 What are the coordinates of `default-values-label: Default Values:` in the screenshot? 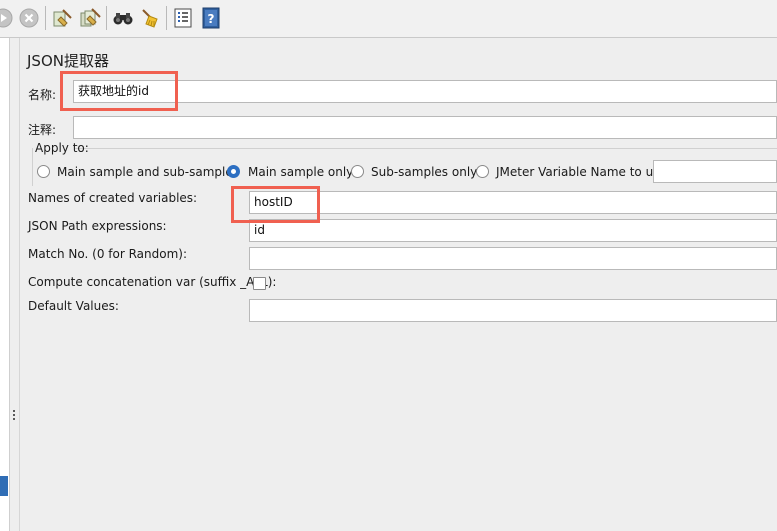 It's located at (73, 306).